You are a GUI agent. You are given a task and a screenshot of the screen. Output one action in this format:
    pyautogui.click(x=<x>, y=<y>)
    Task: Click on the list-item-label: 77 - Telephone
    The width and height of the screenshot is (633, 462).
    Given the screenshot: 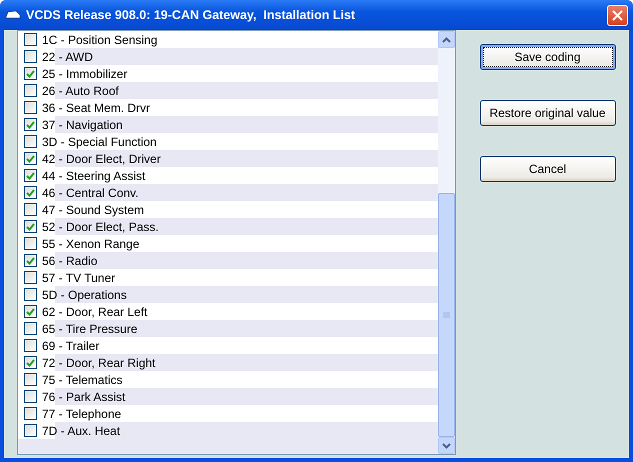 What is the action you would take?
    pyautogui.click(x=82, y=413)
    